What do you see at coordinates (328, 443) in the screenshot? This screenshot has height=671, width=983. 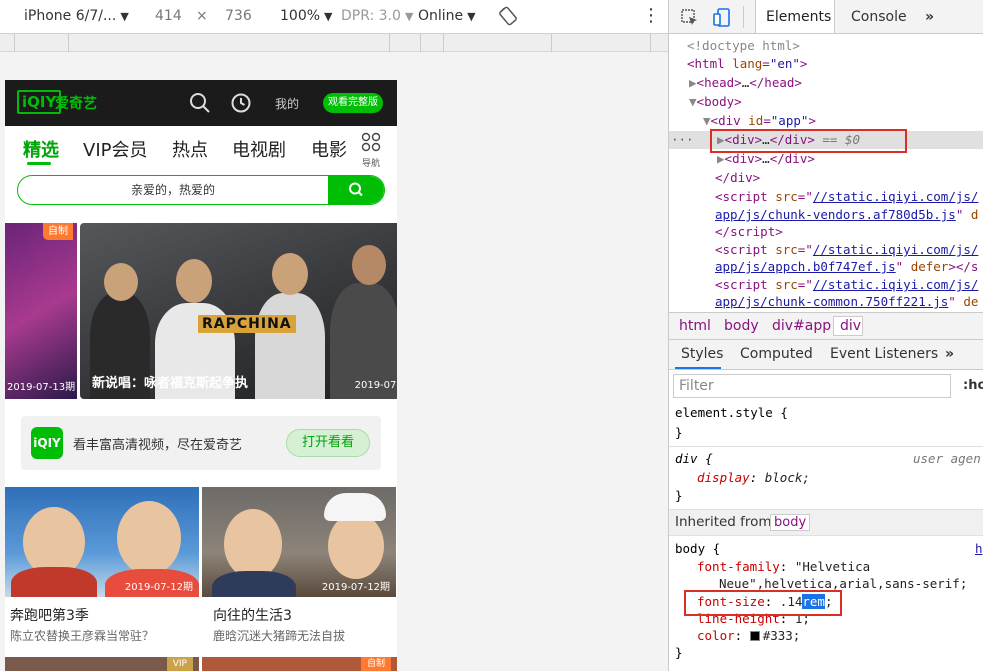 I see `open-app-button: 打开看看` at bounding box center [328, 443].